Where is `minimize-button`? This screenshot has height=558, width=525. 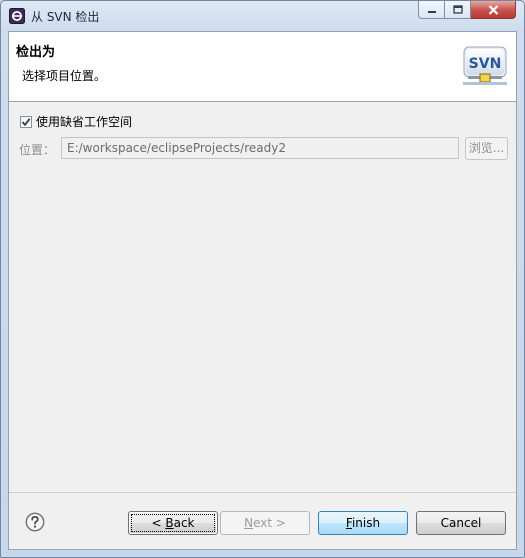
minimize-button is located at coordinates (431, 10).